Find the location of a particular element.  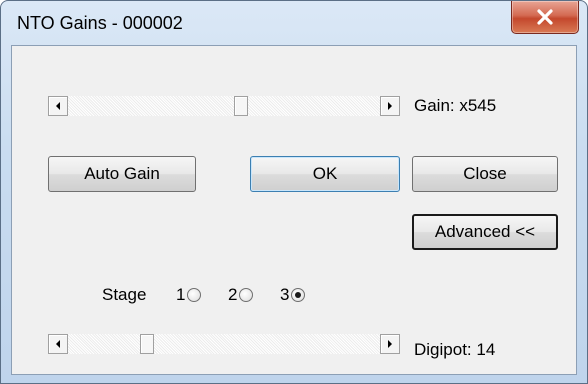

gain-value-label: Gain: x545 is located at coordinates (455, 105).